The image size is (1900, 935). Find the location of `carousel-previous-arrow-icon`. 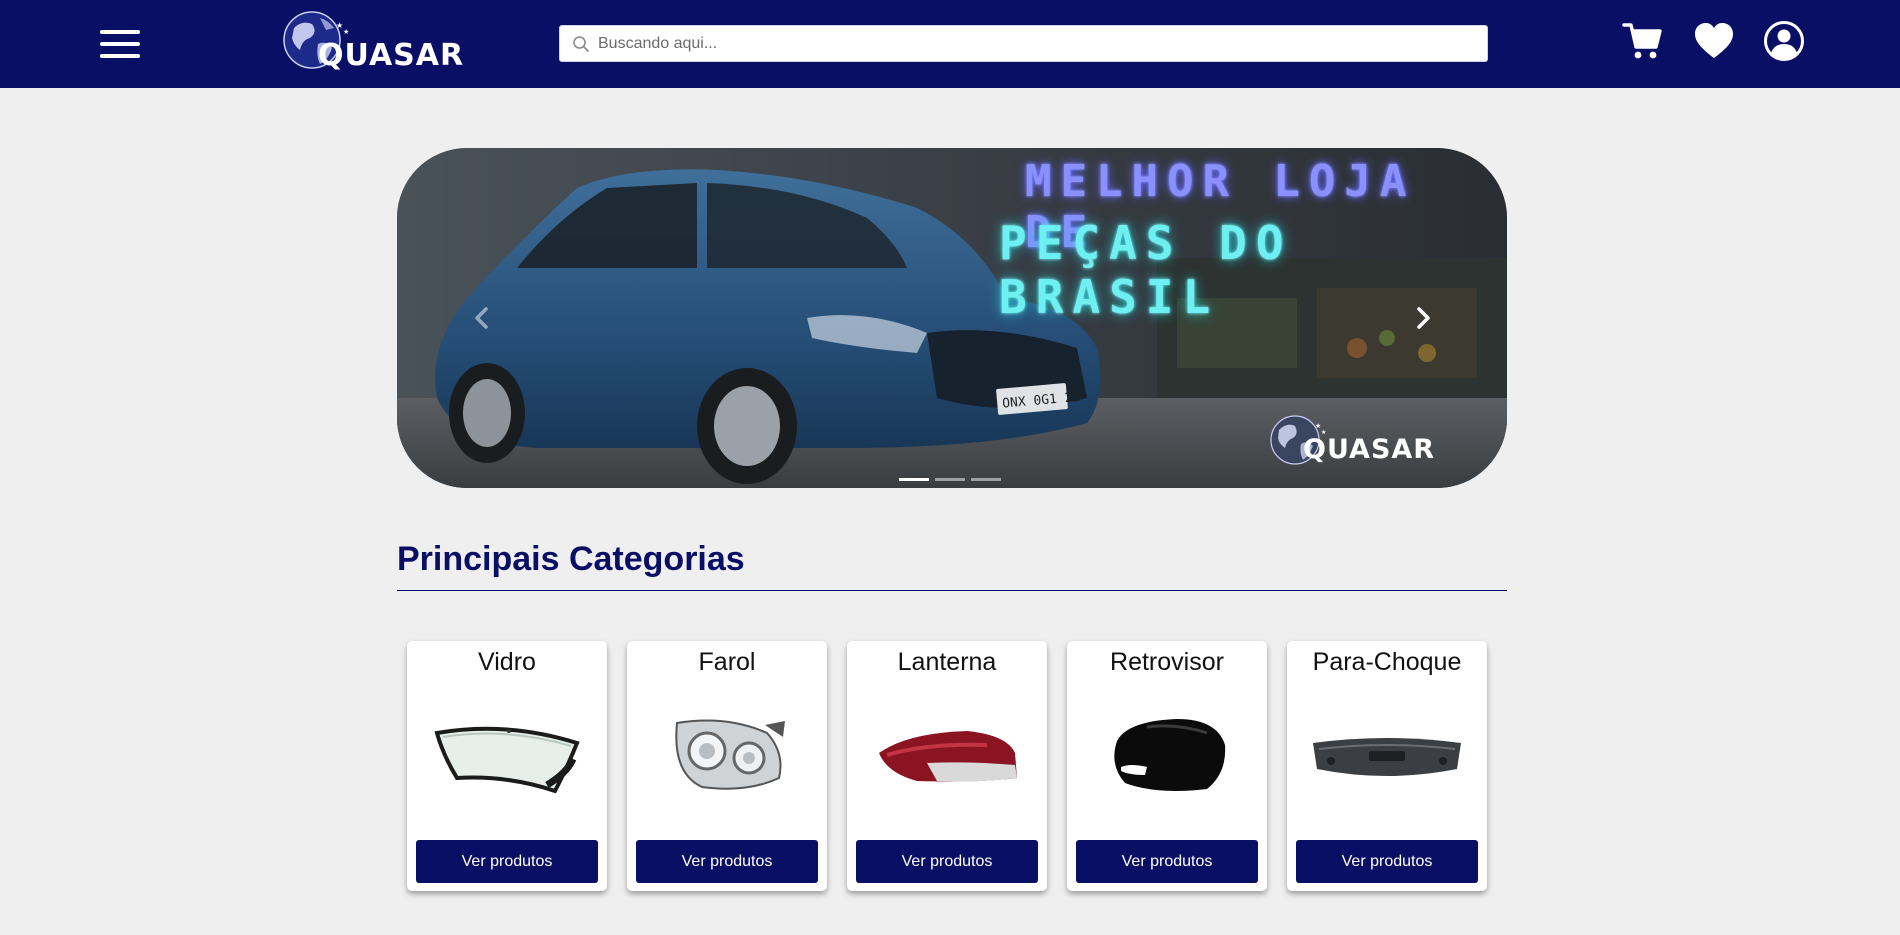

carousel-previous-arrow-icon is located at coordinates (482, 318).